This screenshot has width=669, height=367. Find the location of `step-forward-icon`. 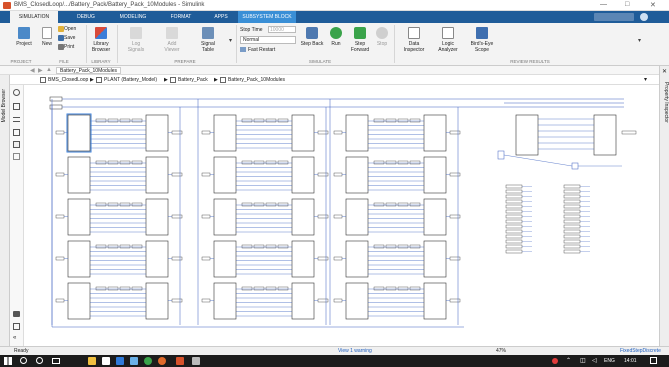

step-forward-icon is located at coordinates (360, 33).